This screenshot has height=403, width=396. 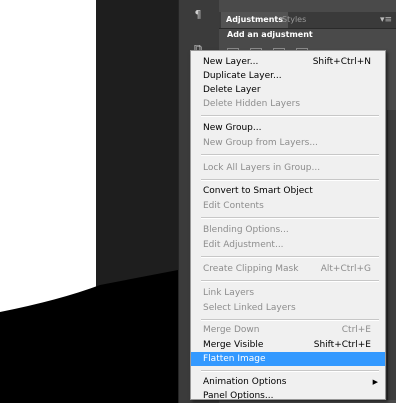 I want to click on menu-item-flatten-image: Flatten Image, so click(x=288, y=359).